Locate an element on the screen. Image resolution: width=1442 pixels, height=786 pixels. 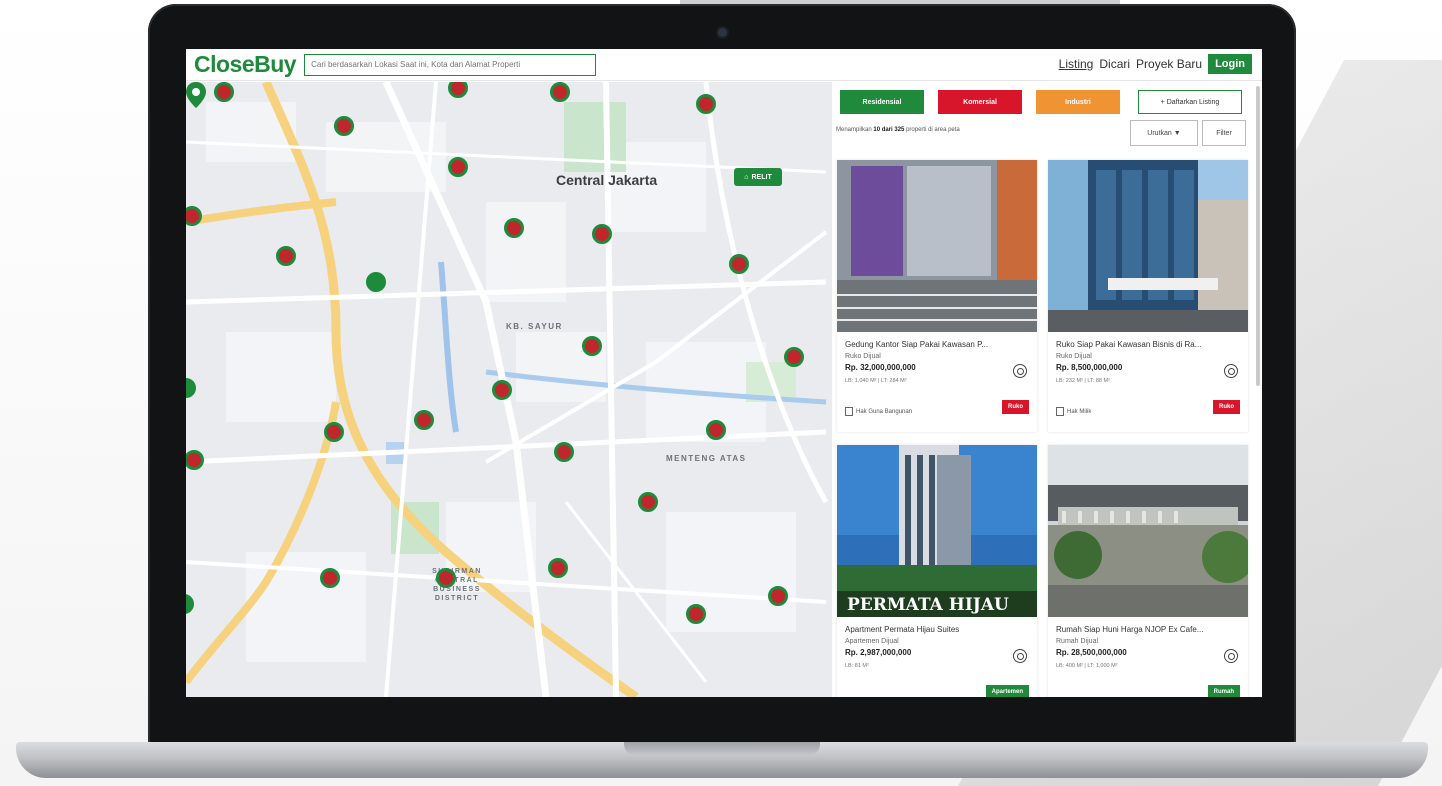
filter-button: Filter is located at coordinates (1224, 133).